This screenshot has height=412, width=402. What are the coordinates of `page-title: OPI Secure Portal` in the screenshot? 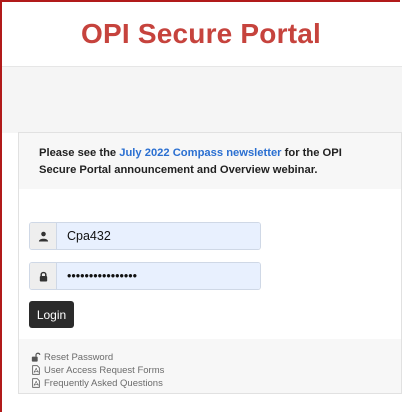 It's located at (201, 33).